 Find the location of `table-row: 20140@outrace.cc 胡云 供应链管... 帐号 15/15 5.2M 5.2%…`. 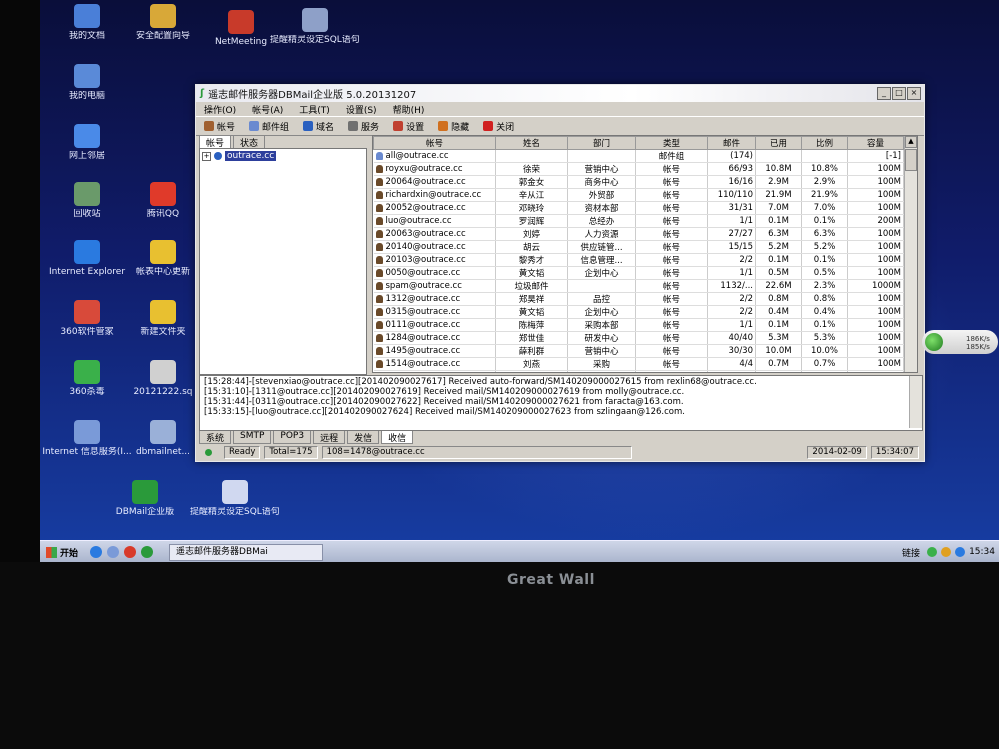

table-row: 20140@outrace.cc 胡云 供应链管... 帐号 15/15 5.2M 5.2%… is located at coordinates (638, 247).